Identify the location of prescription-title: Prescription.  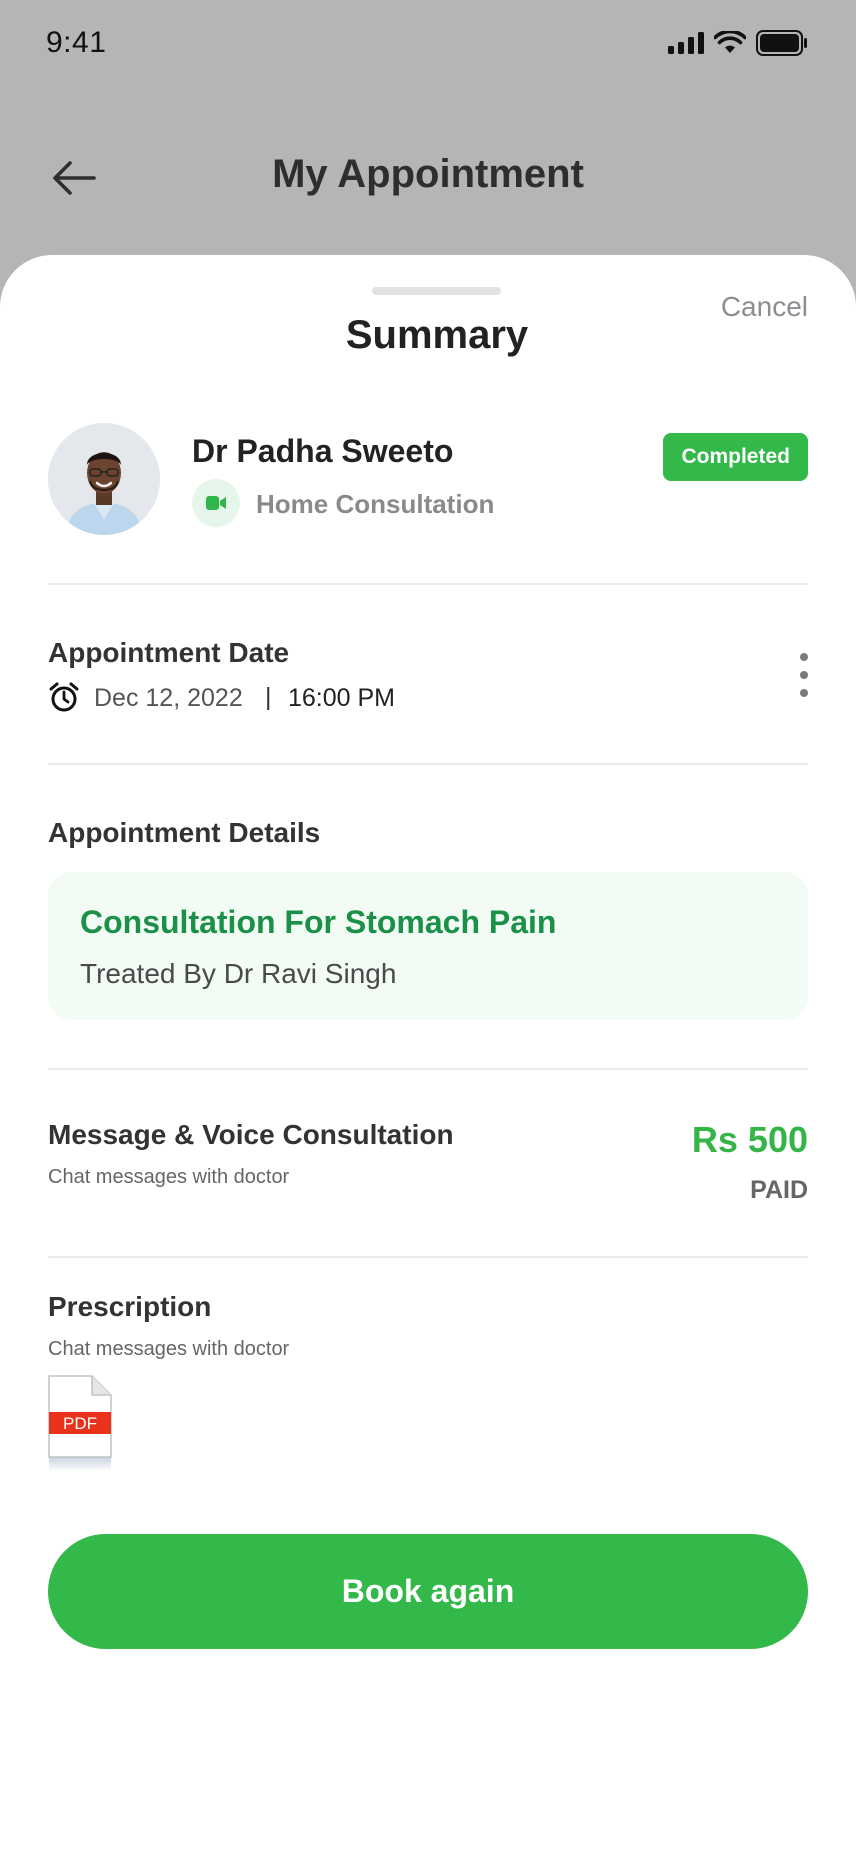
(130, 1306).